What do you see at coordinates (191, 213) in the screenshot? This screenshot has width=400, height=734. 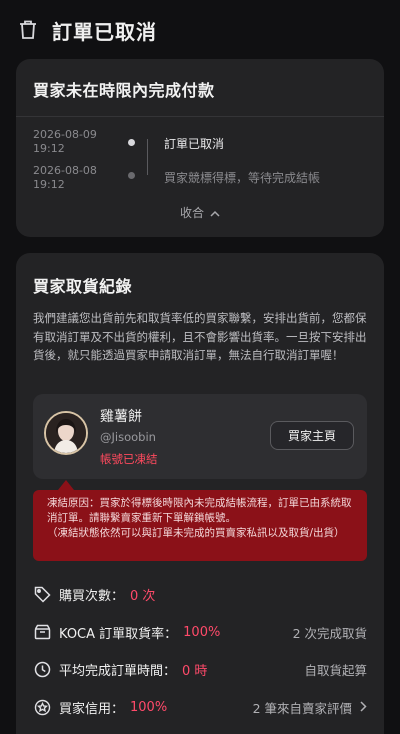 I see `collapse-label: 收合` at bounding box center [191, 213].